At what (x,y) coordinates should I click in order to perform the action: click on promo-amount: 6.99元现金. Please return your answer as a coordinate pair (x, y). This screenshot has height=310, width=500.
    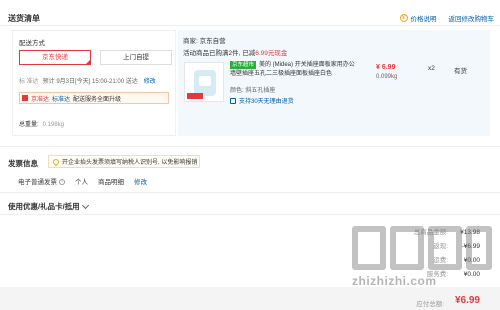
    Looking at the image, I should click on (271, 53).